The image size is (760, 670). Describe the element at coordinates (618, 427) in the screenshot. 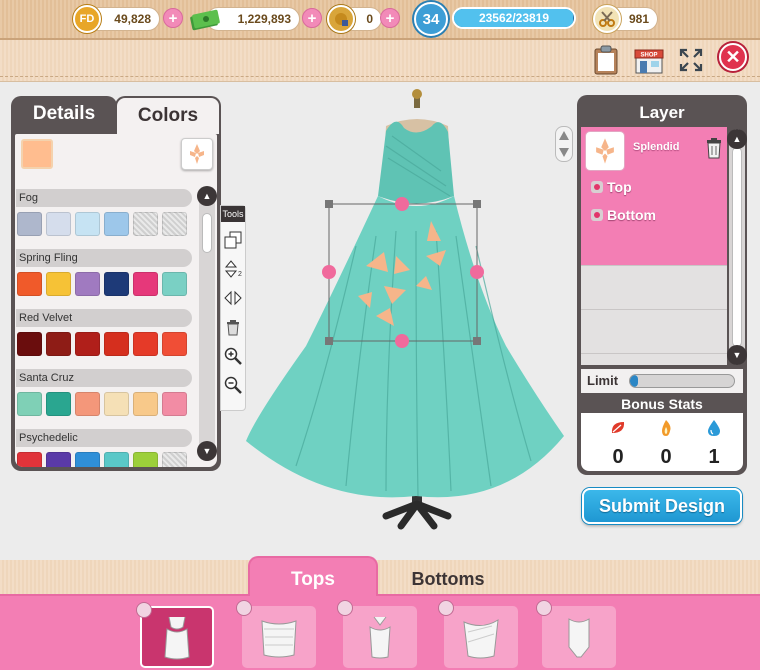

I see `red-leaf-icon` at that location.